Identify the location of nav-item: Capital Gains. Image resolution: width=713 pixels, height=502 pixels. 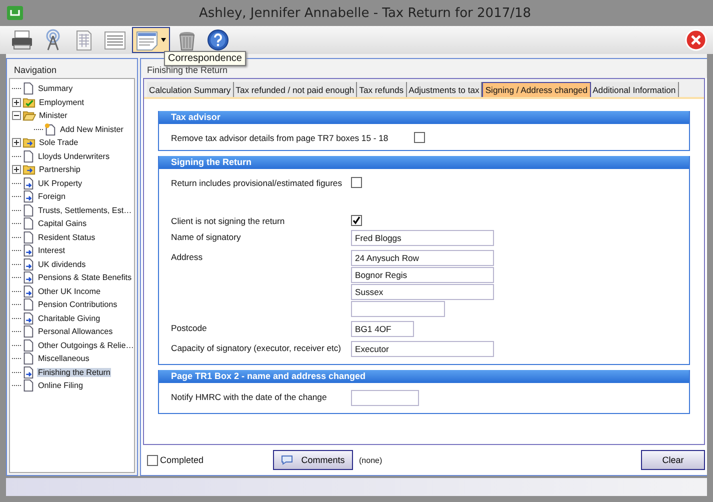
(62, 223).